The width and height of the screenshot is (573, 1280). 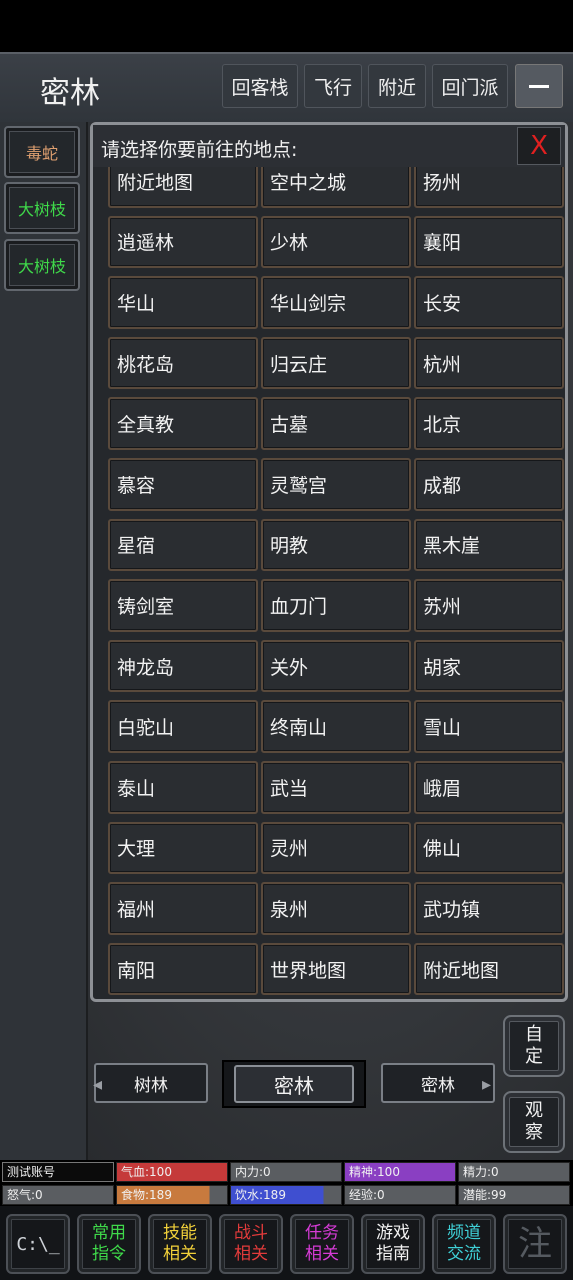 I want to click on stat-bar: 怒气:0, so click(x=58, y=1195).